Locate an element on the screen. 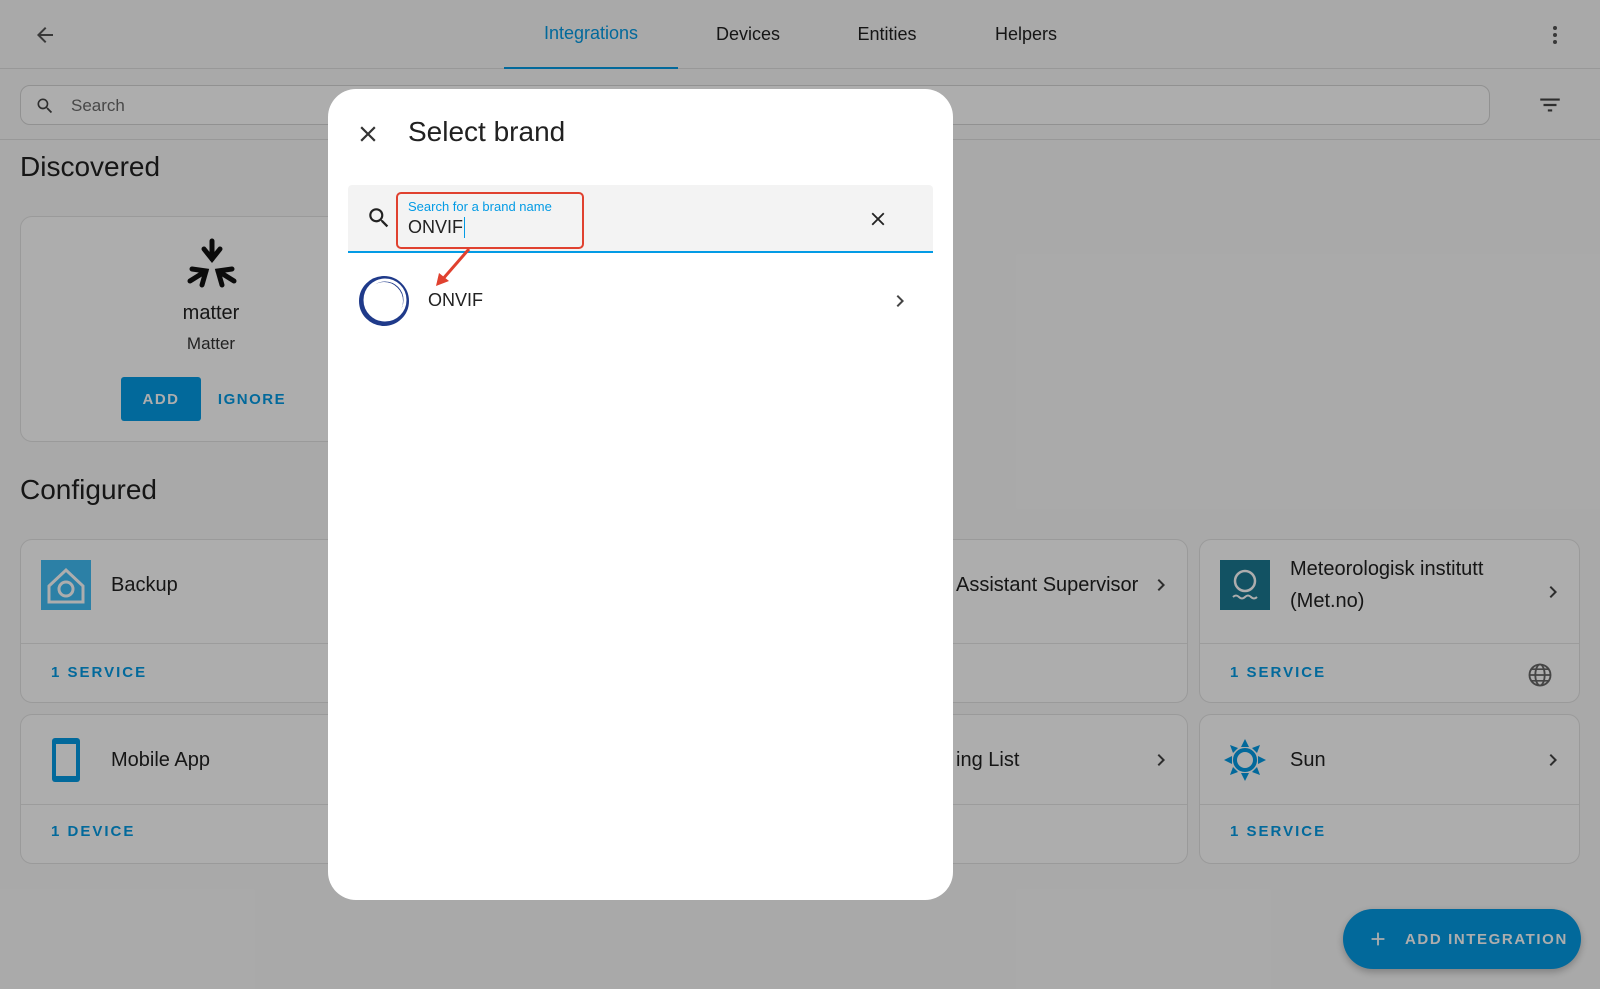  onvif-logo-icon is located at coordinates (384, 301).